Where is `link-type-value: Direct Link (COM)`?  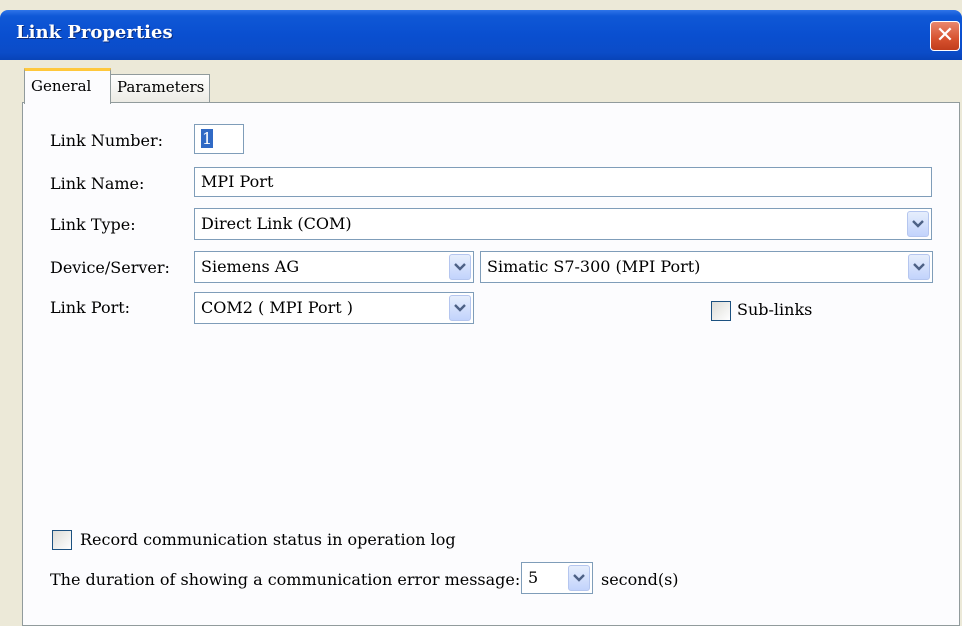
link-type-value: Direct Link (COM) is located at coordinates (276, 223).